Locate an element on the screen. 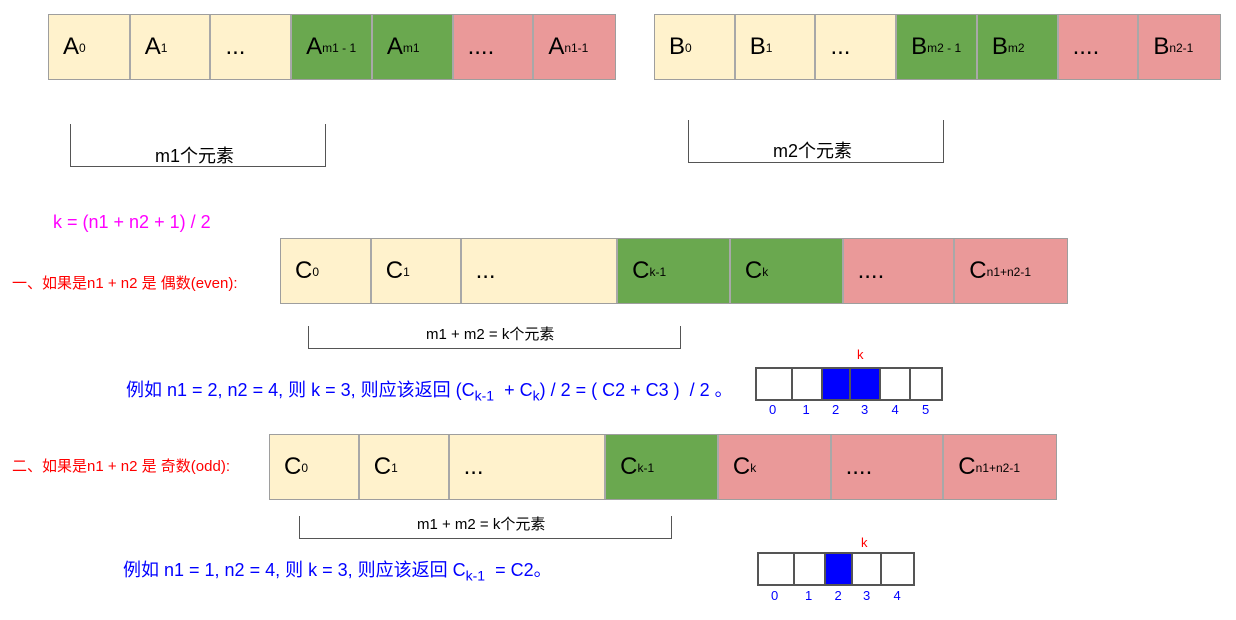 The height and width of the screenshot is (620, 1236). array-a: A 0 A 1... Am1 - 1 Am1.... An1-1 is located at coordinates (332, 47).